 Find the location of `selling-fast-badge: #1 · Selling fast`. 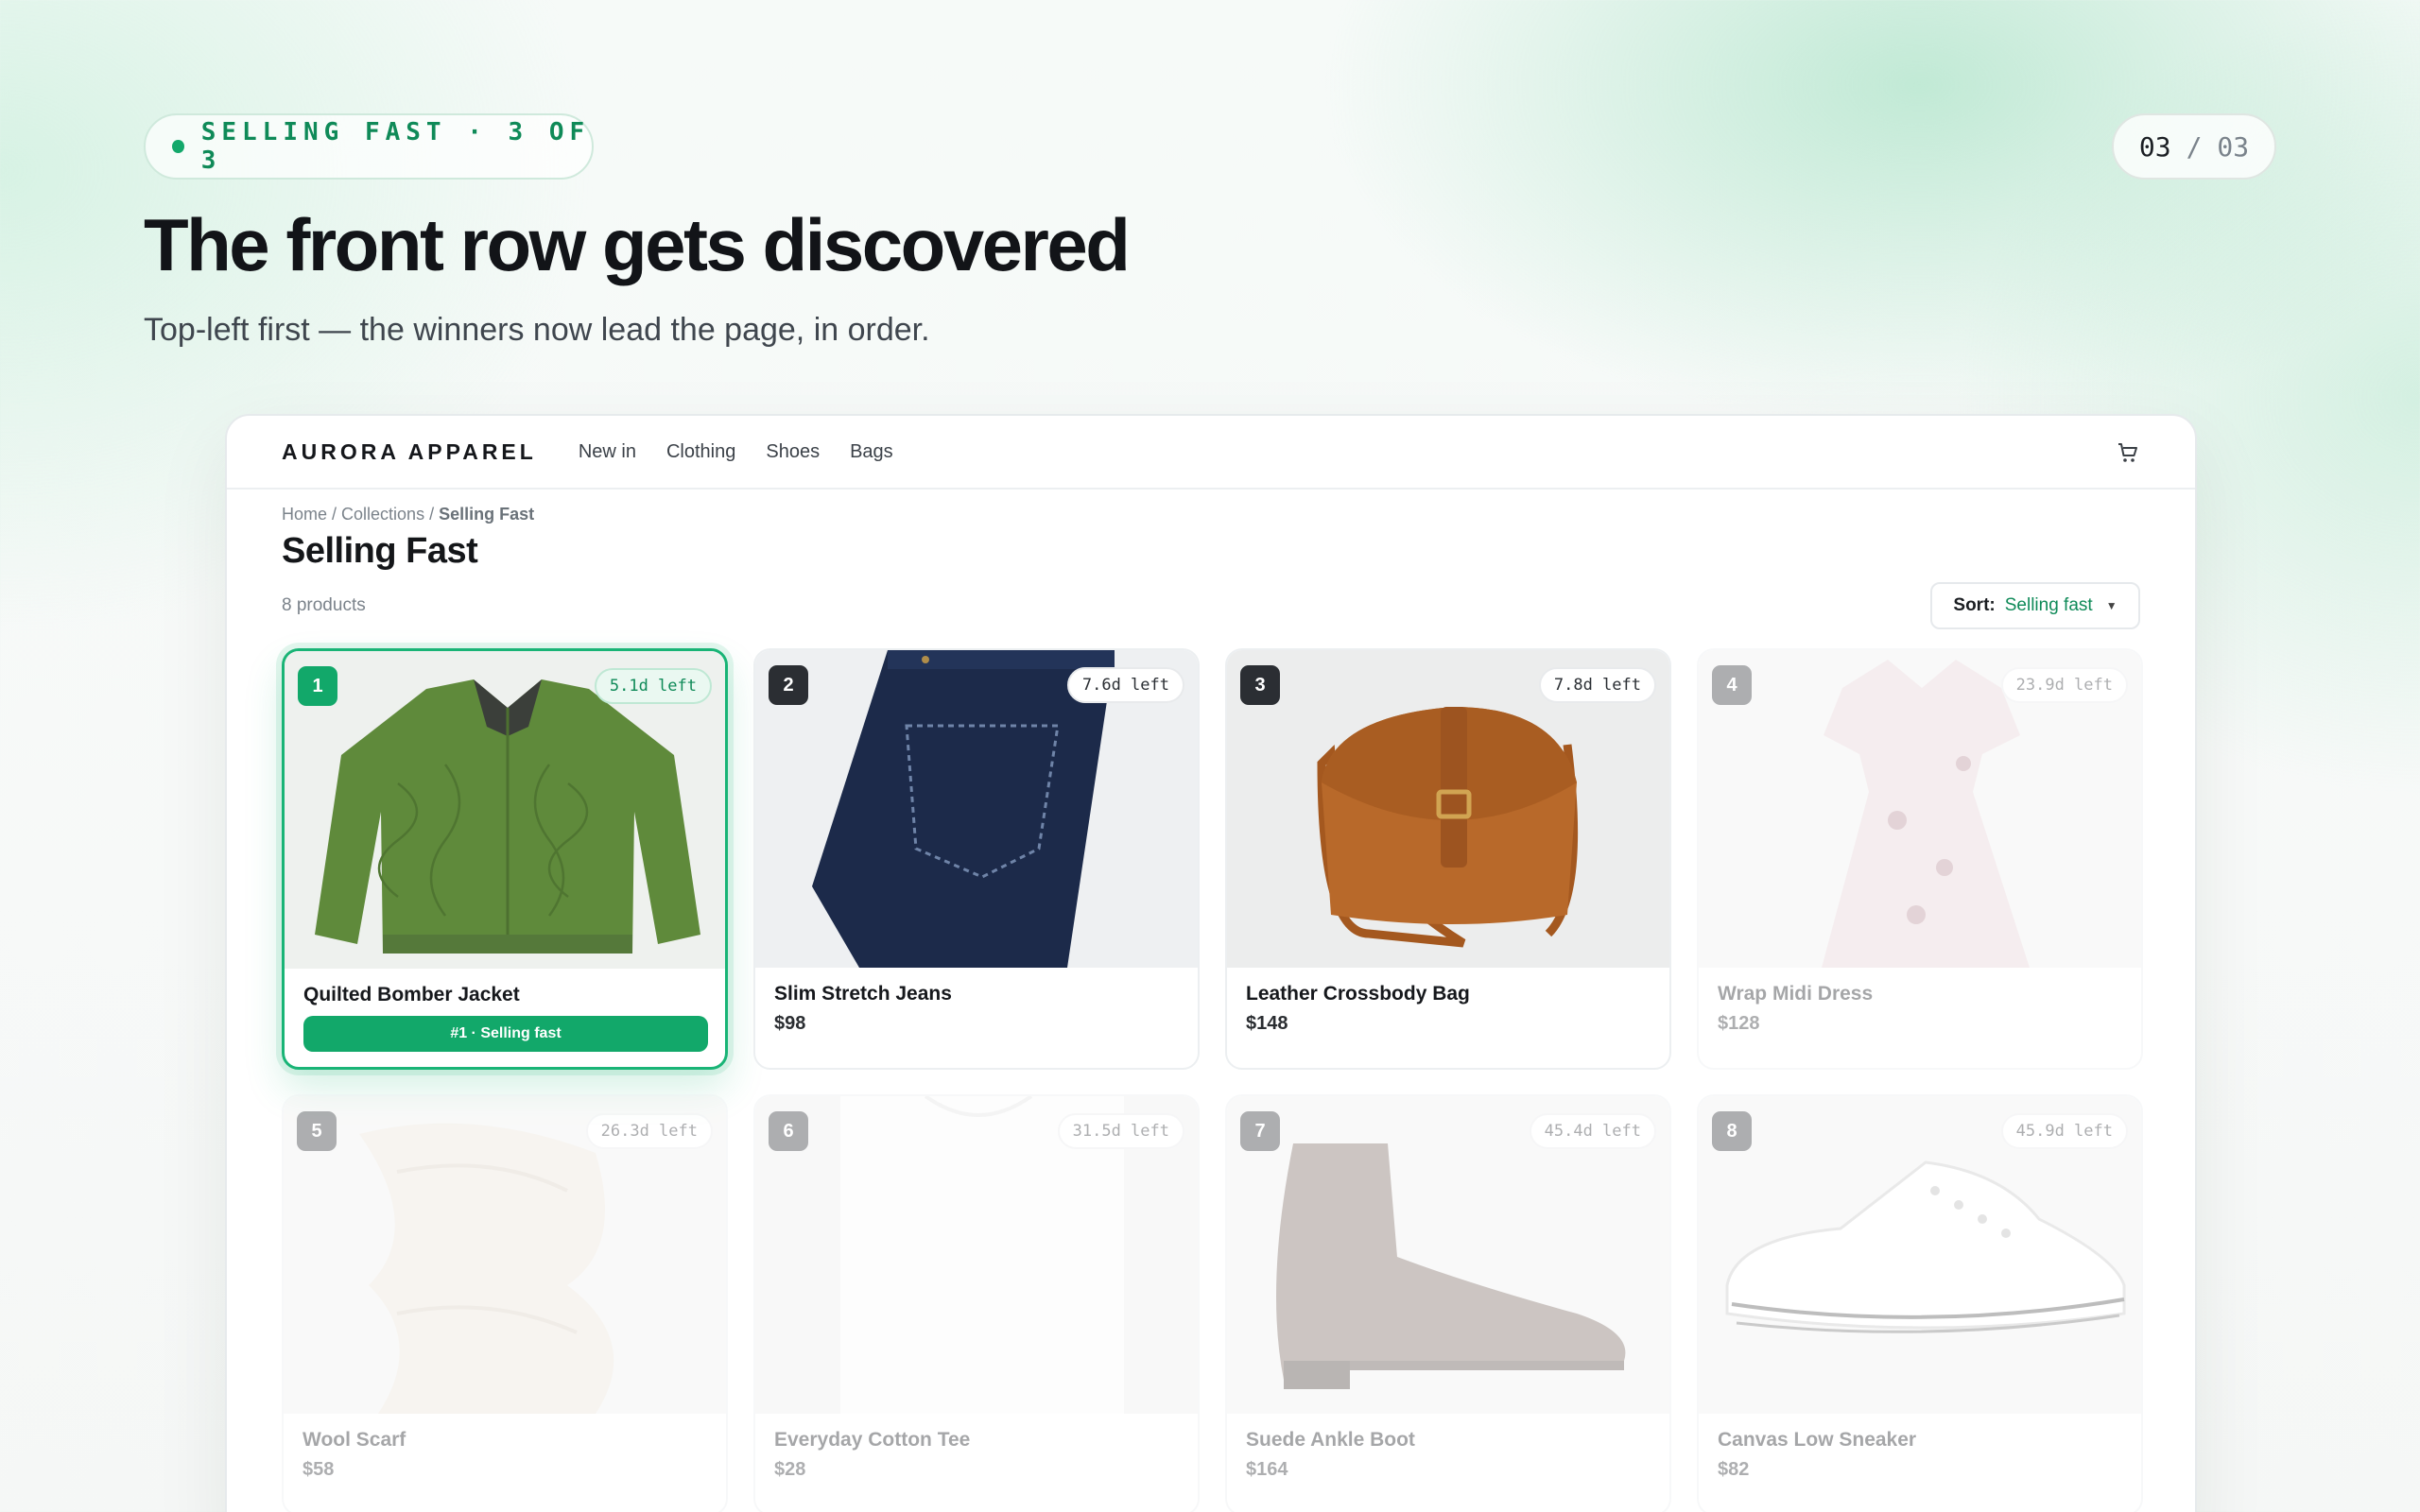

selling-fast-badge: #1 · Selling fast is located at coordinates (505, 1034).